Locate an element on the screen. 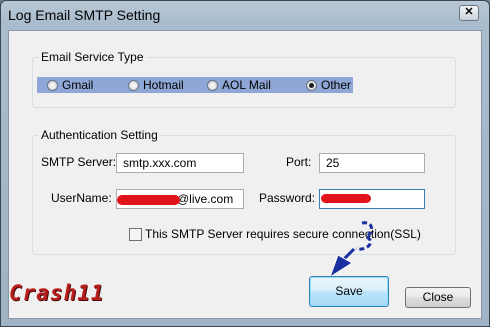 This screenshot has width=490, height=327. smtp-server-input: smtp.xxx.com is located at coordinates (180, 163).